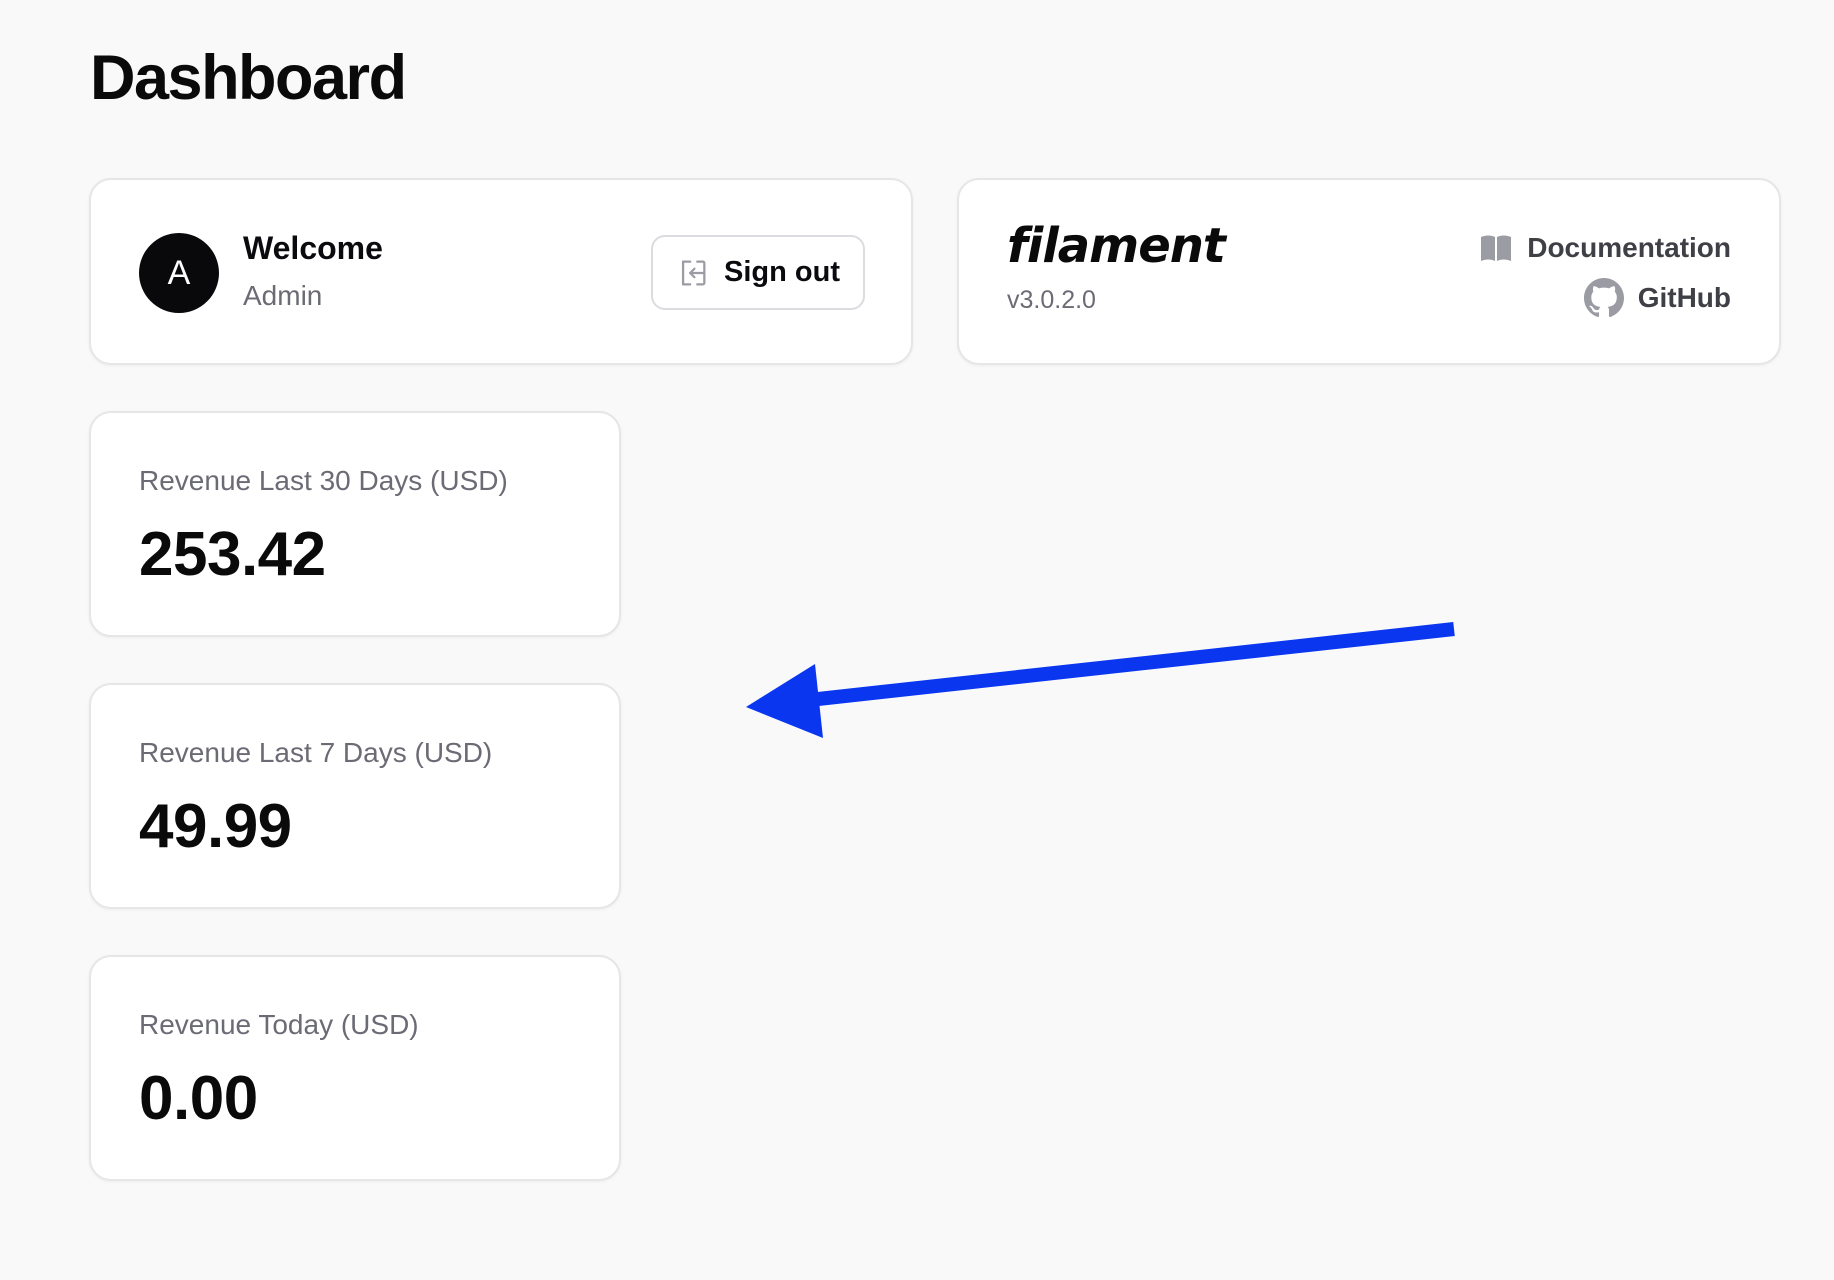 The width and height of the screenshot is (1834, 1280). I want to click on page-title: Dashboard, so click(248, 78).